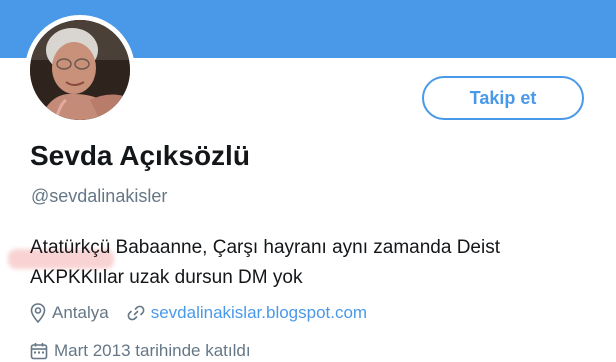 This screenshot has width=616, height=362. I want to click on profile-meta-row: Antalya sevdalinakislar.blogspot.com, so click(198, 313).